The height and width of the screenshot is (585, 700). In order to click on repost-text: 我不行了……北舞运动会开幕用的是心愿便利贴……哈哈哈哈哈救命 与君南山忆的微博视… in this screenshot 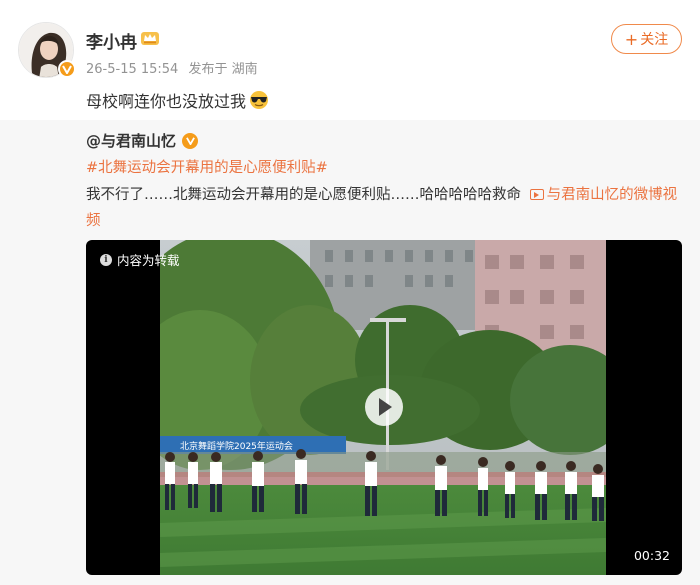, I will do `click(386, 208)`.